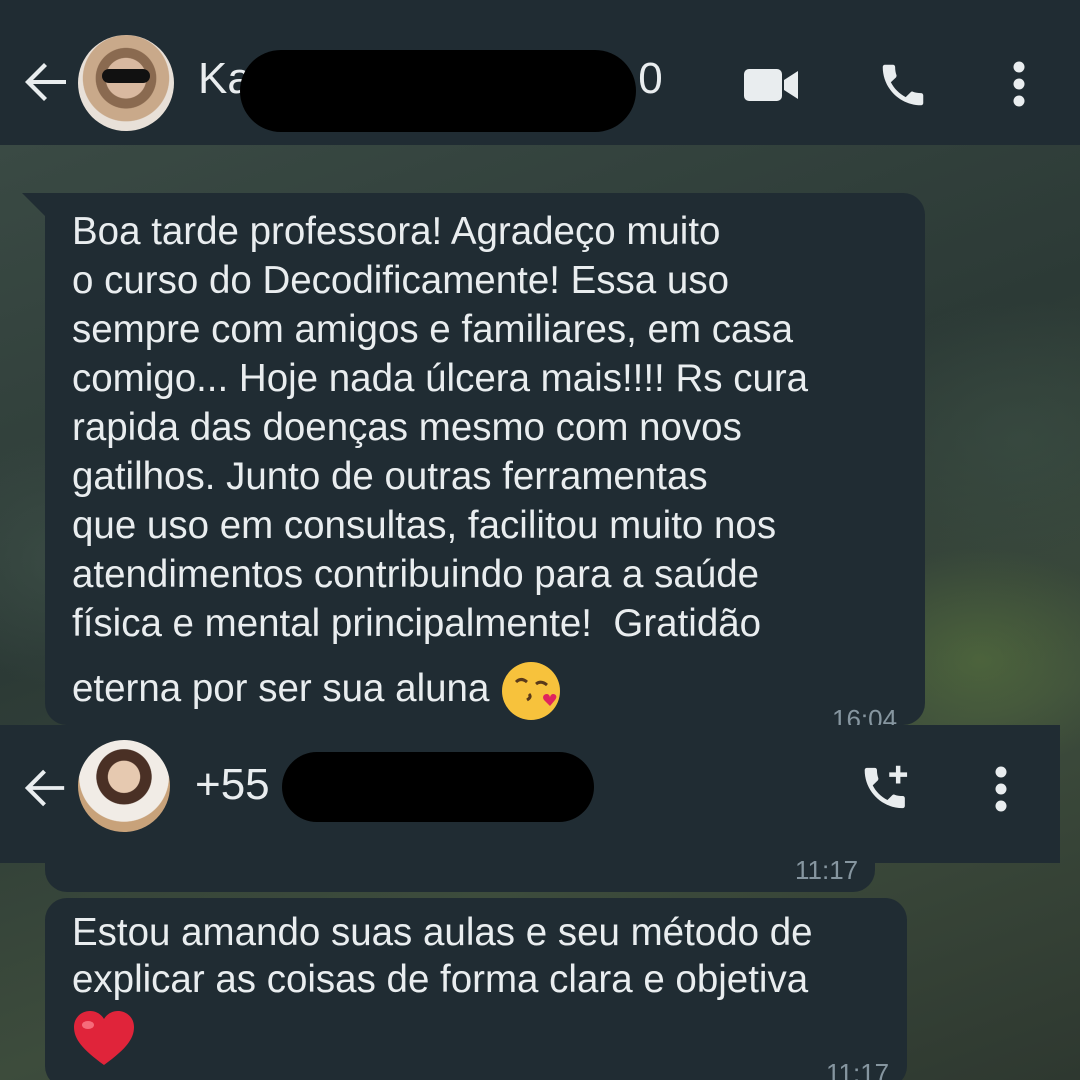 This screenshot has height=1080, width=1080. I want to click on message-bubble-partial, so click(460, 868).